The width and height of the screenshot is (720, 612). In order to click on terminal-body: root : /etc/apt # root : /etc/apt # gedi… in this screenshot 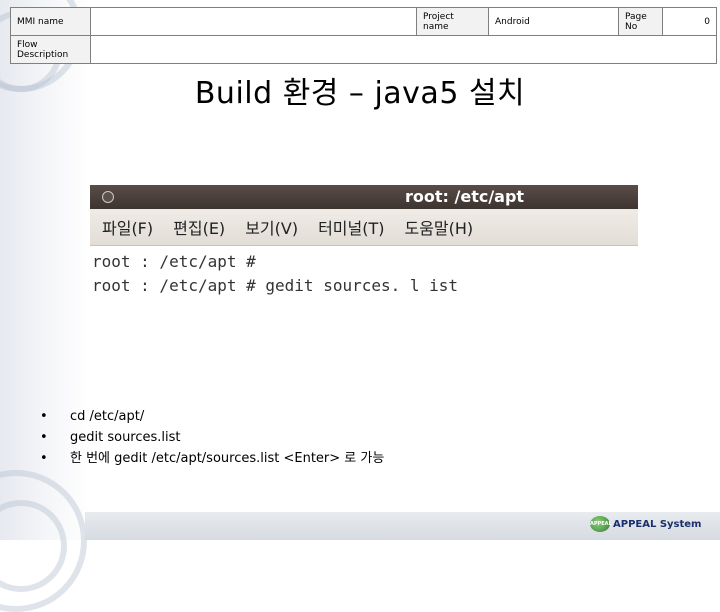, I will do `click(364, 274)`.